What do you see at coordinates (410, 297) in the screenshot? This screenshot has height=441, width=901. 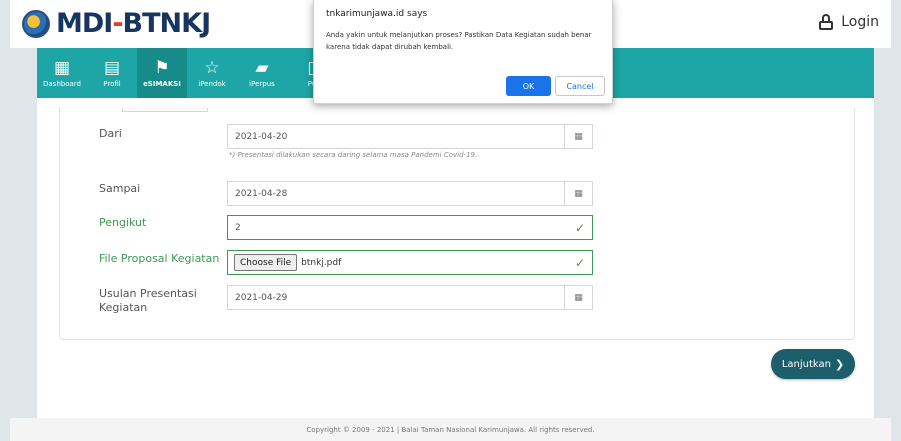 I see `usulan-date-field: 2021-04-29 ▦` at bounding box center [410, 297].